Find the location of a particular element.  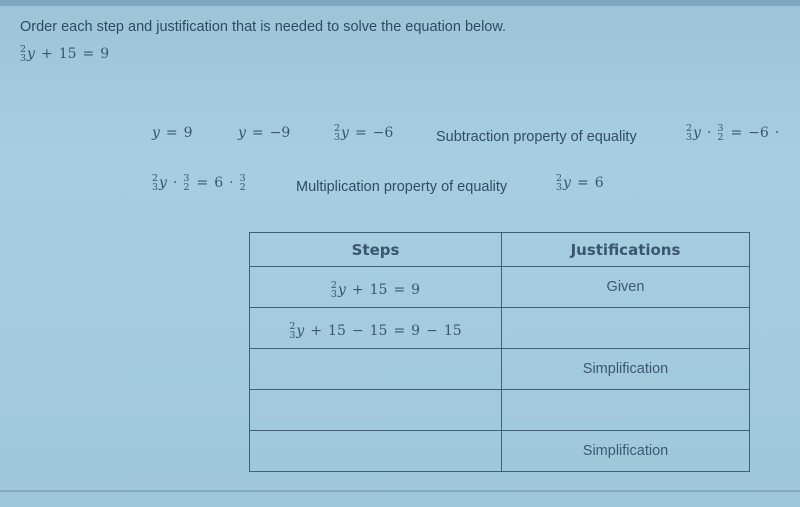

answer-tile-multiply-neg6-by-three-halves: 2 3 y · 3 2 = −6 · is located at coordinates (735, 133).